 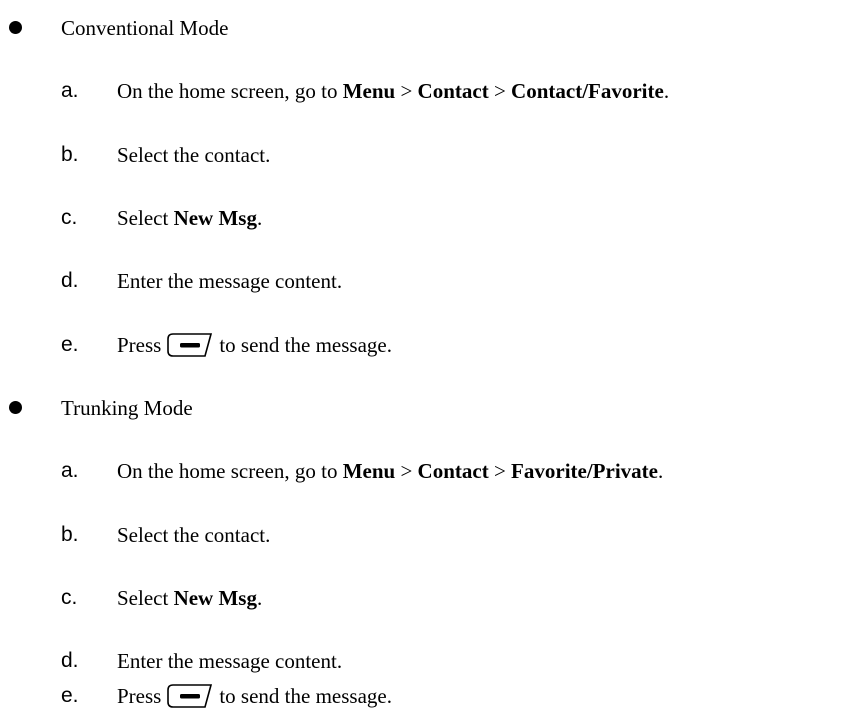 I want to click on section-conventional: Conventional Mode, so click(x=420, y=28).